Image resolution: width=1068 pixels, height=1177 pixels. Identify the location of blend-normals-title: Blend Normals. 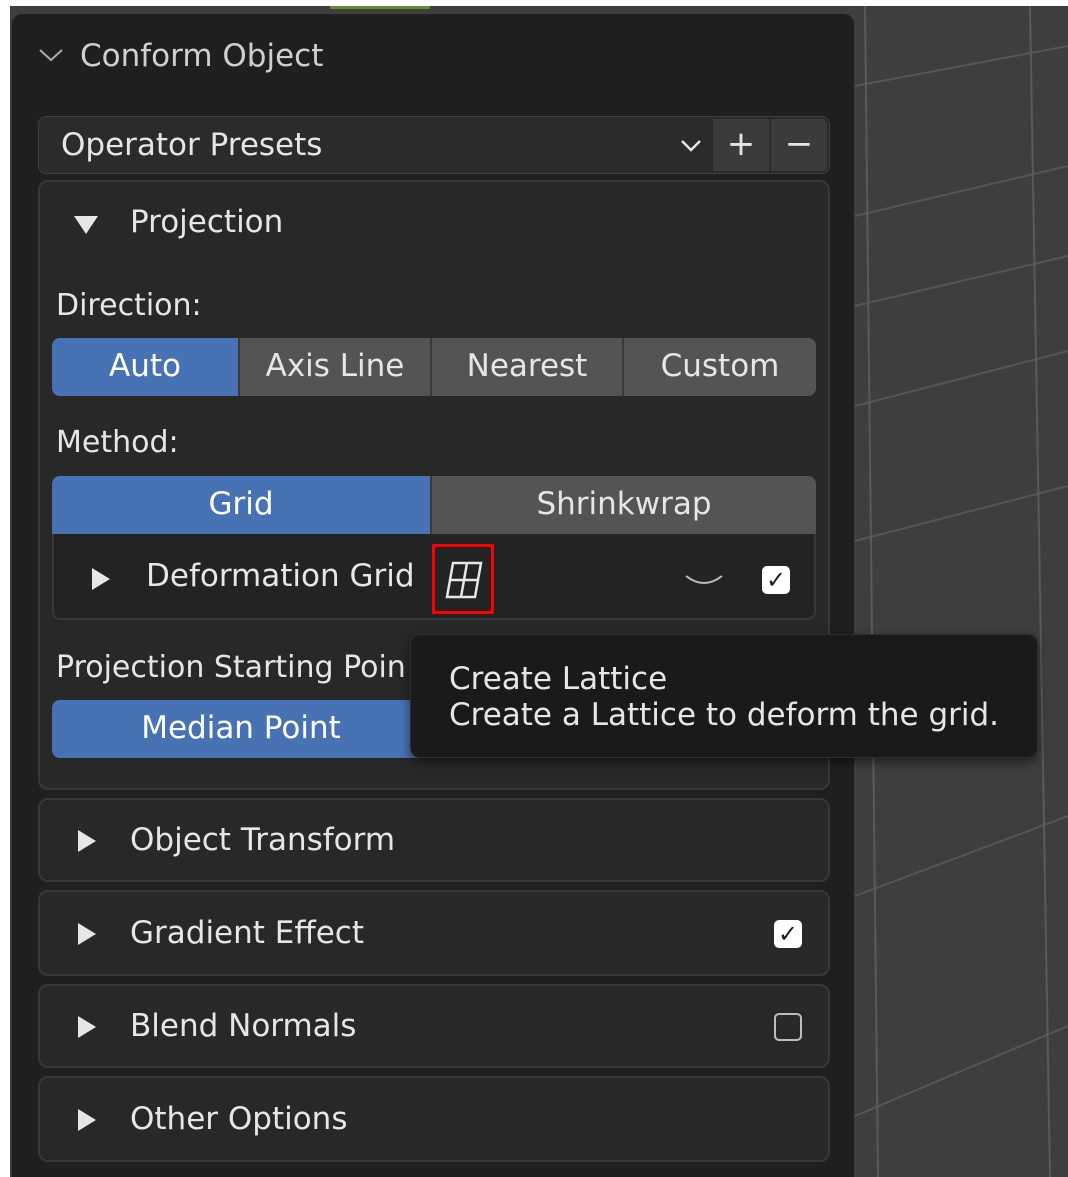
(243, 1026).